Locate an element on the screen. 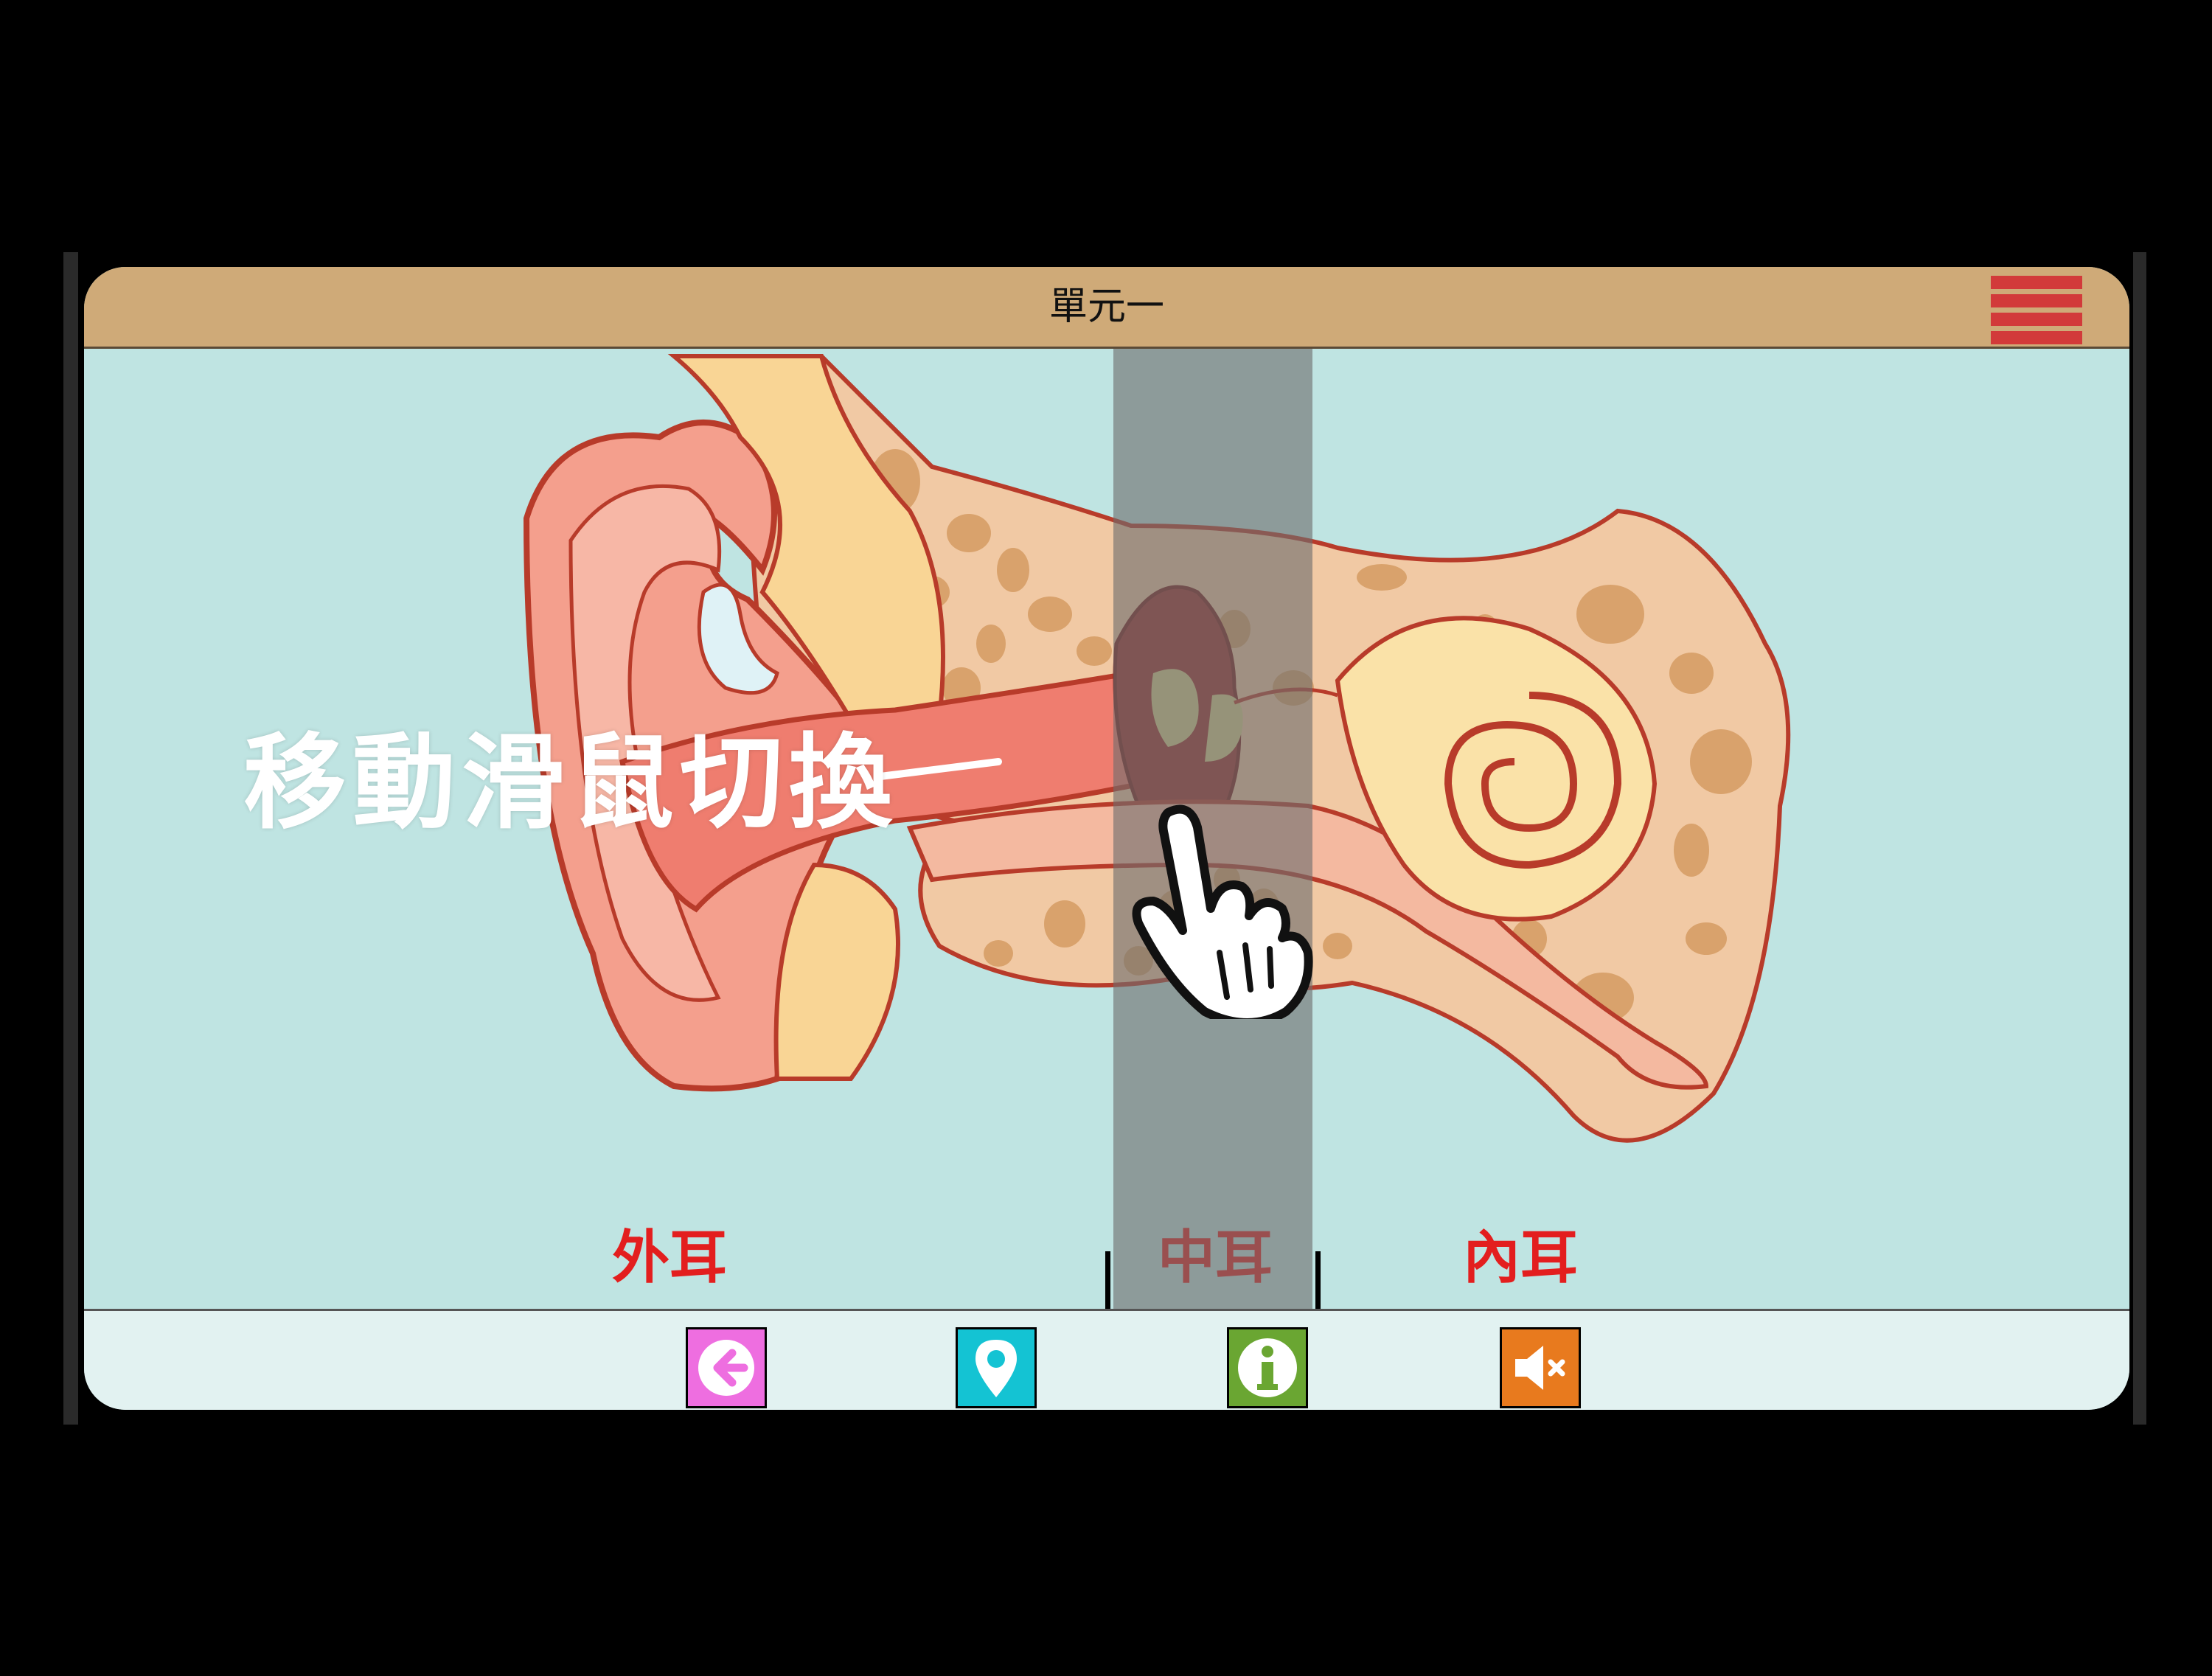 This screenshot has height=1676, width=2212. location-button is located at coordinates (996, 1367).